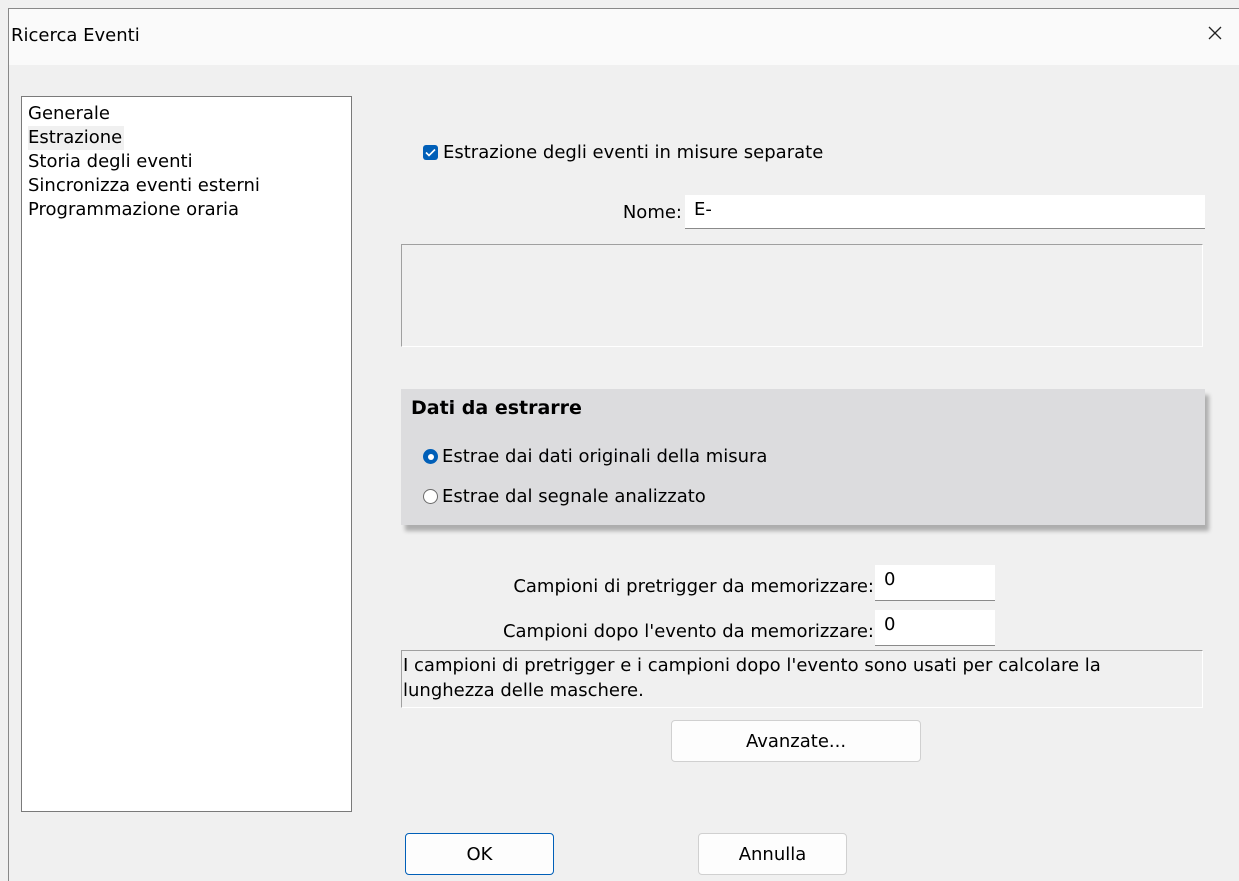 This screenshot has height=881, width=1239. What do you see at coordinates (430, 456) in the screenshot?
I see `radio-selected-icon` at bounding box center [430, 456].